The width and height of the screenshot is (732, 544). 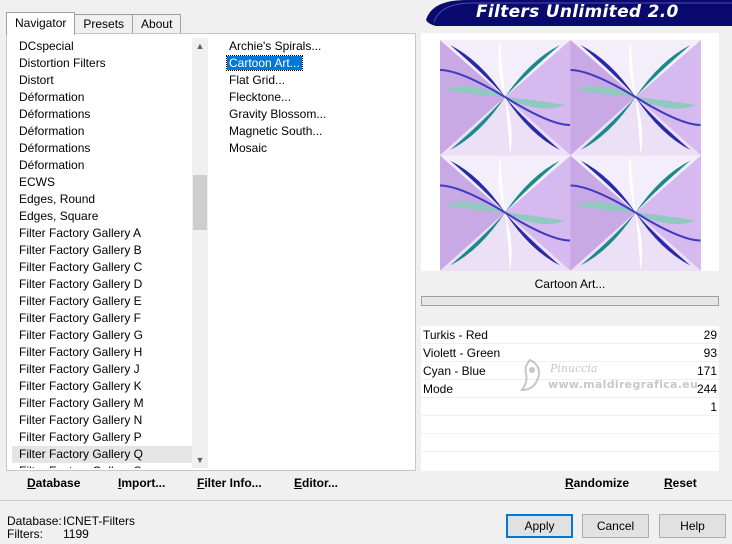 What do you see at coordinates (530, 375) in the screenshot?
I see `watermark-logo-icon` at bounding box center [530, 375].